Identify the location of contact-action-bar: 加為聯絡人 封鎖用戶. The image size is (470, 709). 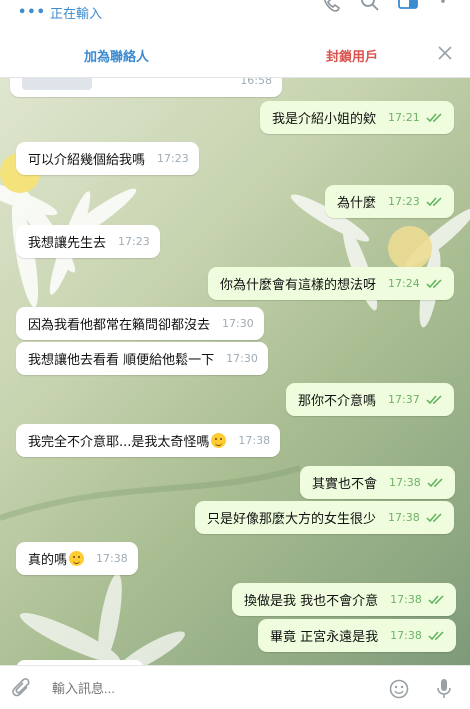
(235, 54).